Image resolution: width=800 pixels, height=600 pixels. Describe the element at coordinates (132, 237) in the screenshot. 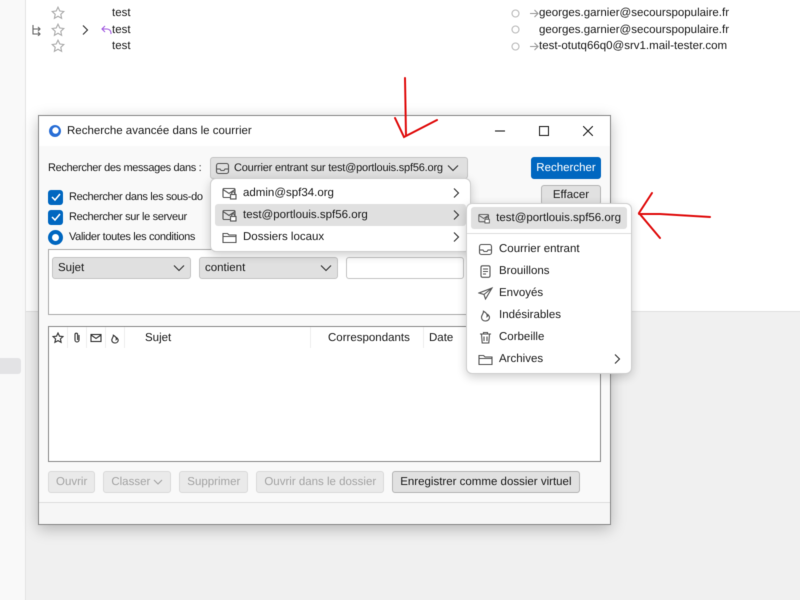

I see `radio-label: Valider toutes les conditions` at that location.